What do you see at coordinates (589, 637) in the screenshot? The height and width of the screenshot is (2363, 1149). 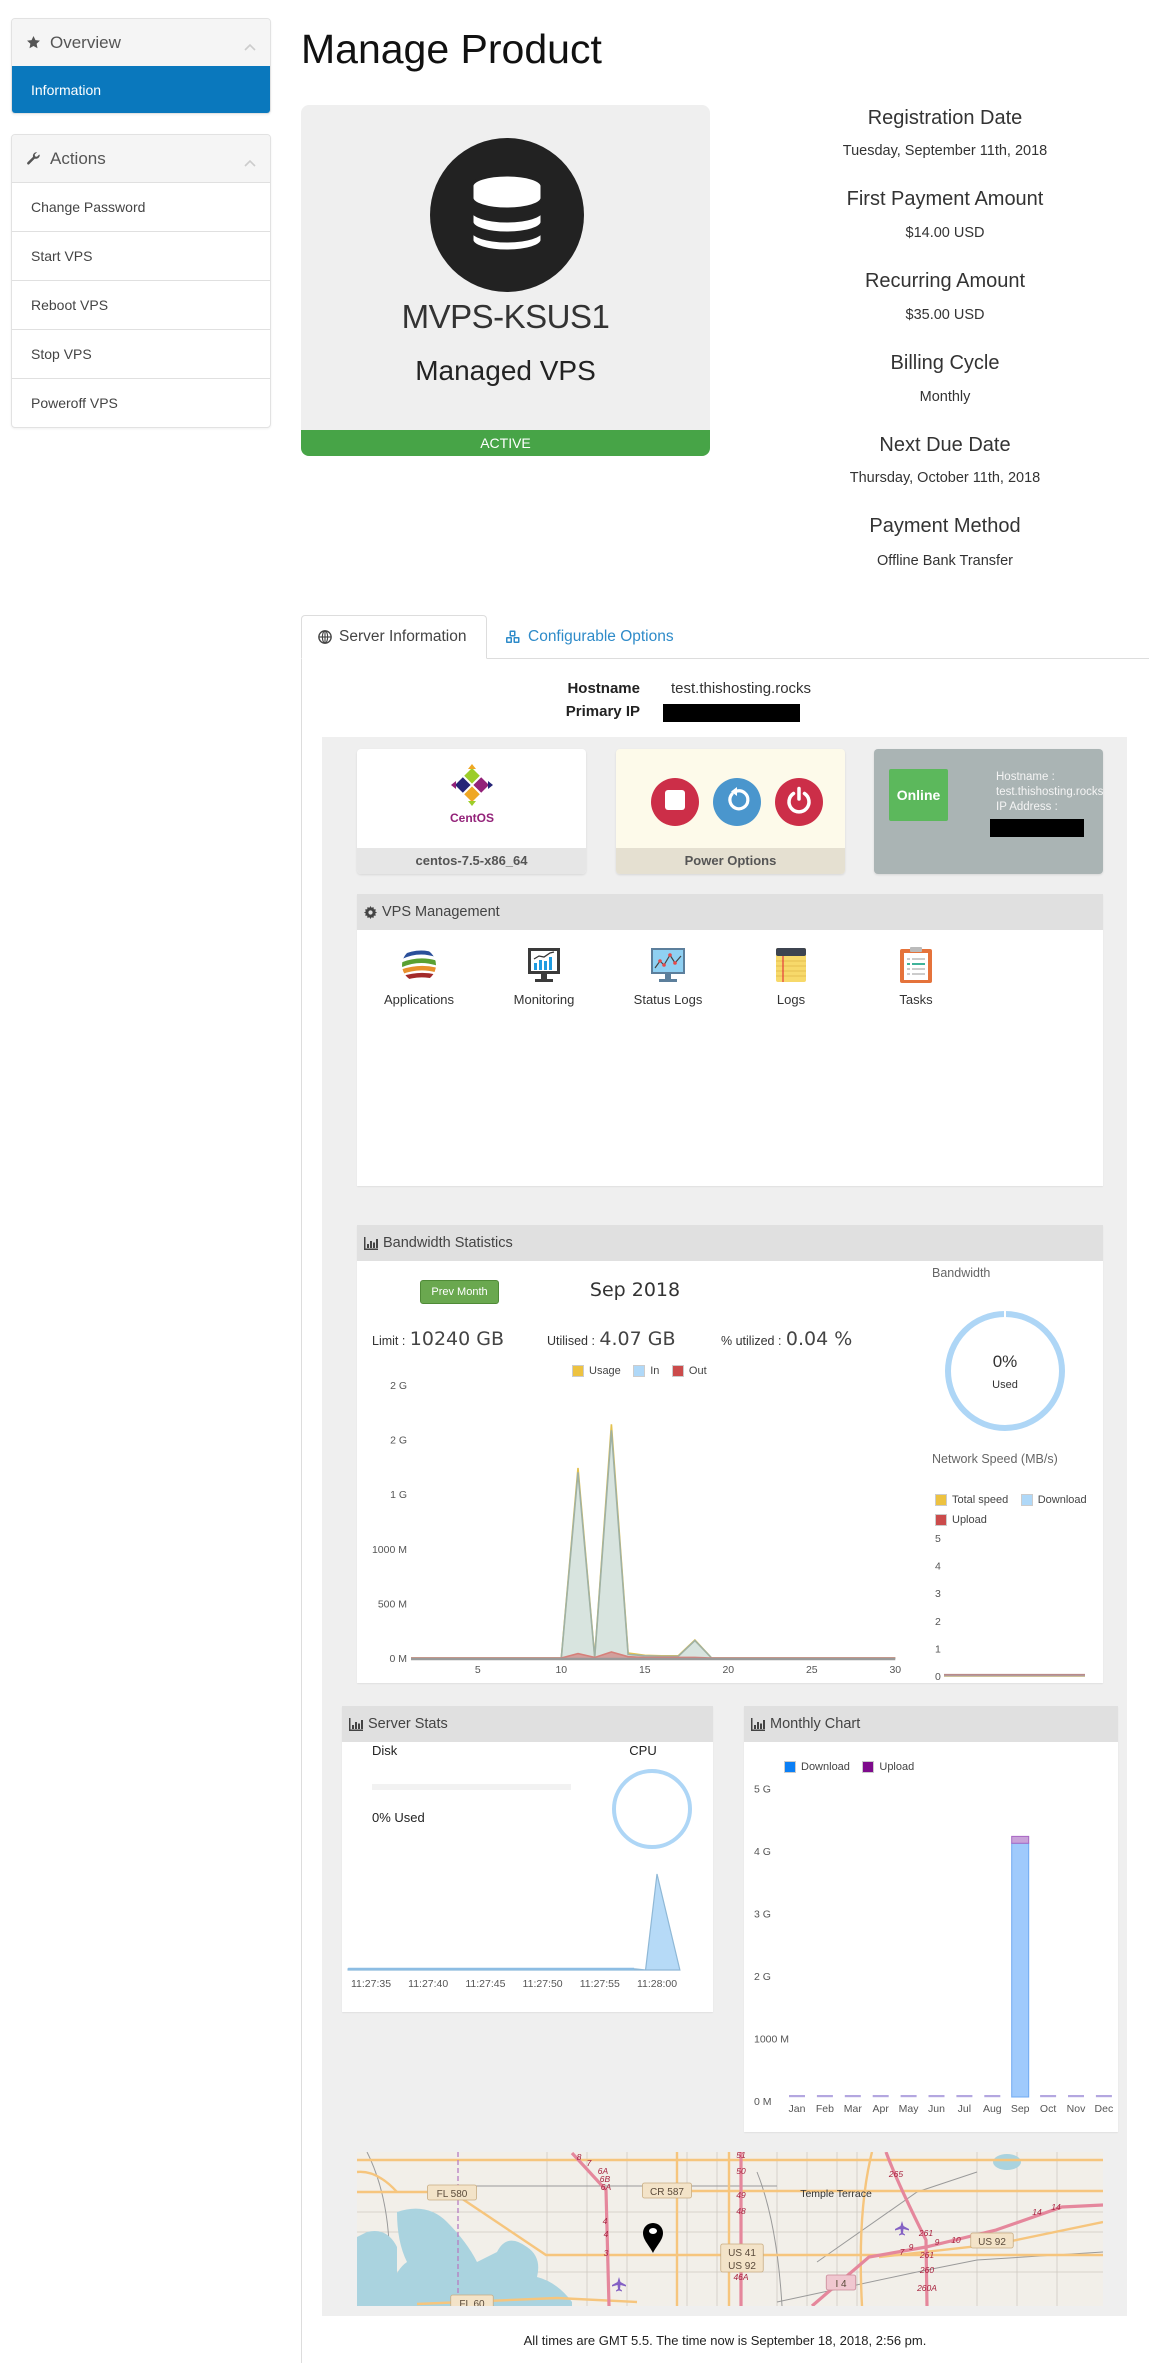 I see `tab-configurable-options: Configurable Options` at bounding box center [589, 637].